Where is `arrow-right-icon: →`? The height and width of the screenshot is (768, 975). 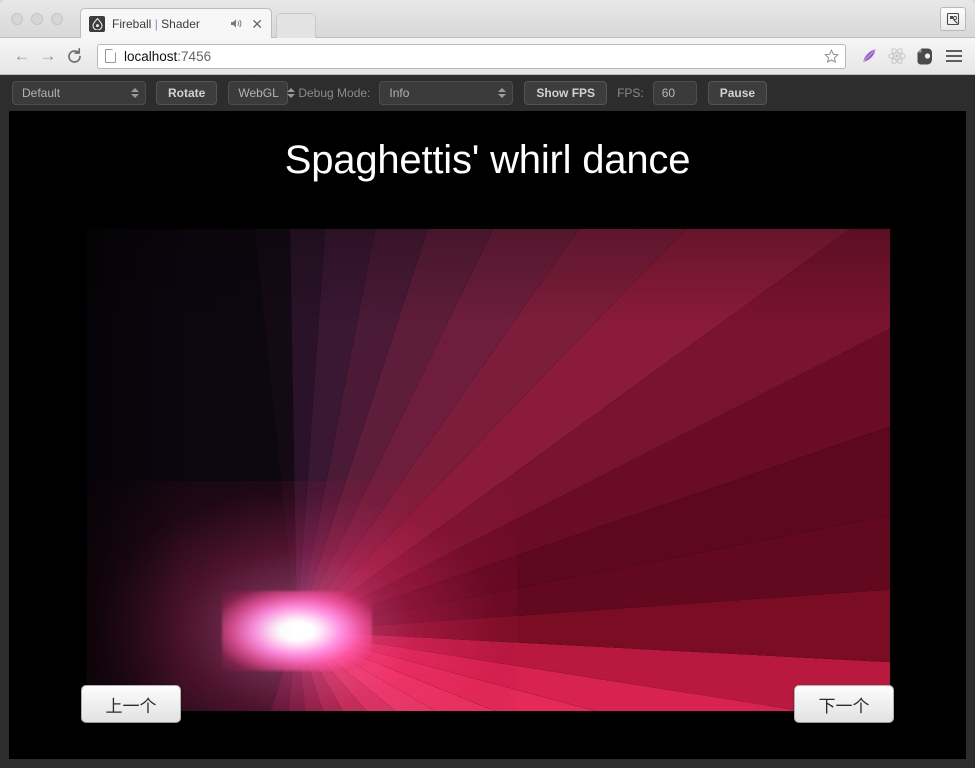 arrow-right-icon: → is located at coordinates (48, 56).